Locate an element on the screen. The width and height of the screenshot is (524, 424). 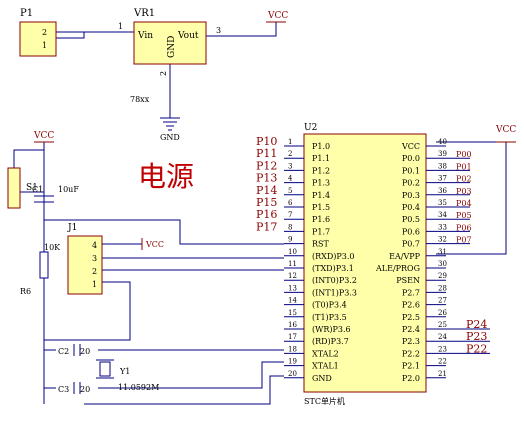
net-label: P22 is located at coordinates (476, 348).